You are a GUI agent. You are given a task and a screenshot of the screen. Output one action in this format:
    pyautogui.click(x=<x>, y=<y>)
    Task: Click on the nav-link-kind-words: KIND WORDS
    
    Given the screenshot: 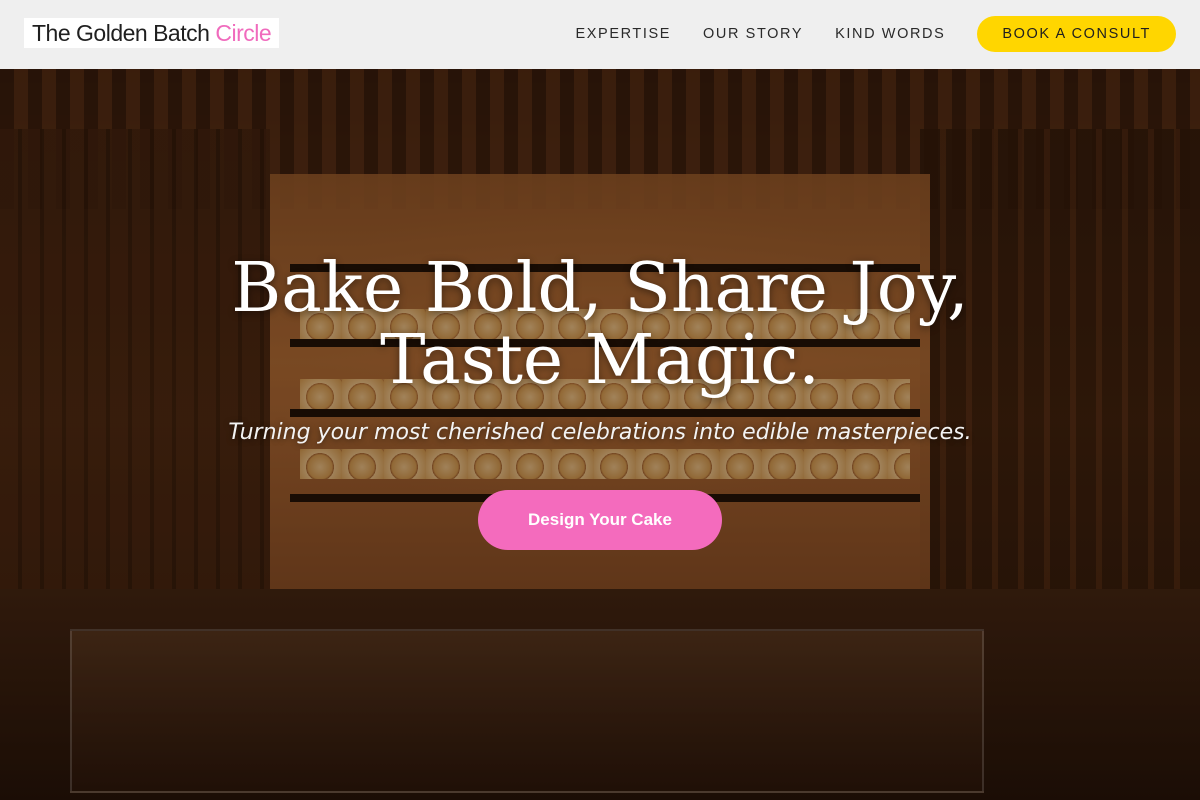 What is the action you would take?
    pyautogui.click(x=890, y=34)
    